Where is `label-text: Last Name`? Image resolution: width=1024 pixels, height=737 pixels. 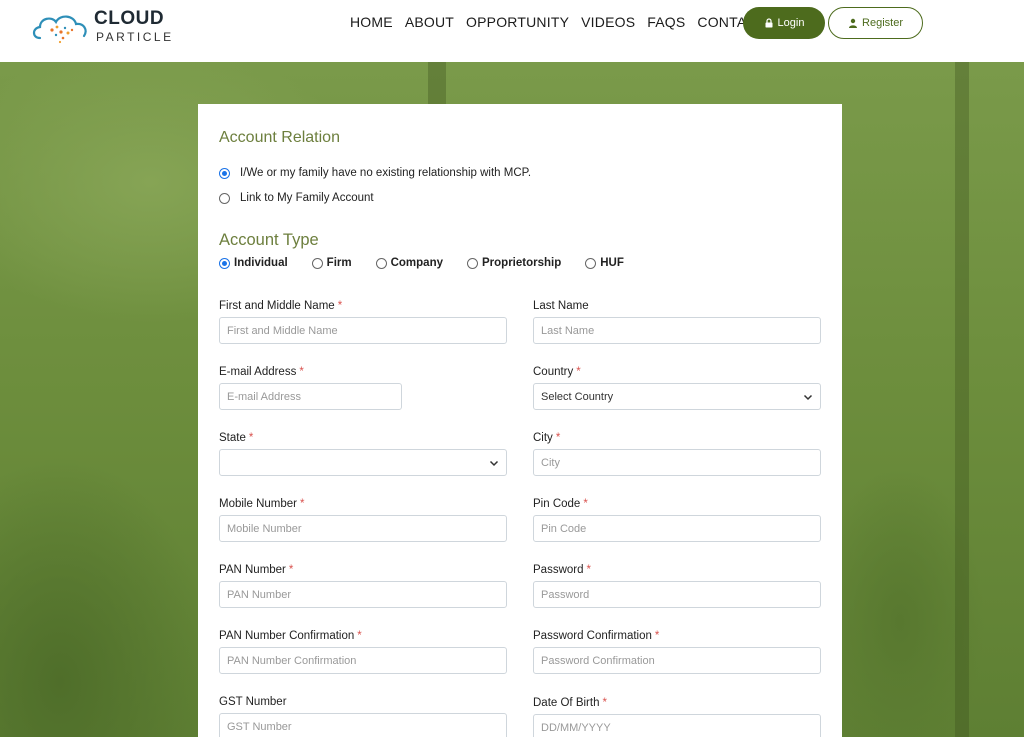 label-text: Last Name is located at coordinates (561, 306).